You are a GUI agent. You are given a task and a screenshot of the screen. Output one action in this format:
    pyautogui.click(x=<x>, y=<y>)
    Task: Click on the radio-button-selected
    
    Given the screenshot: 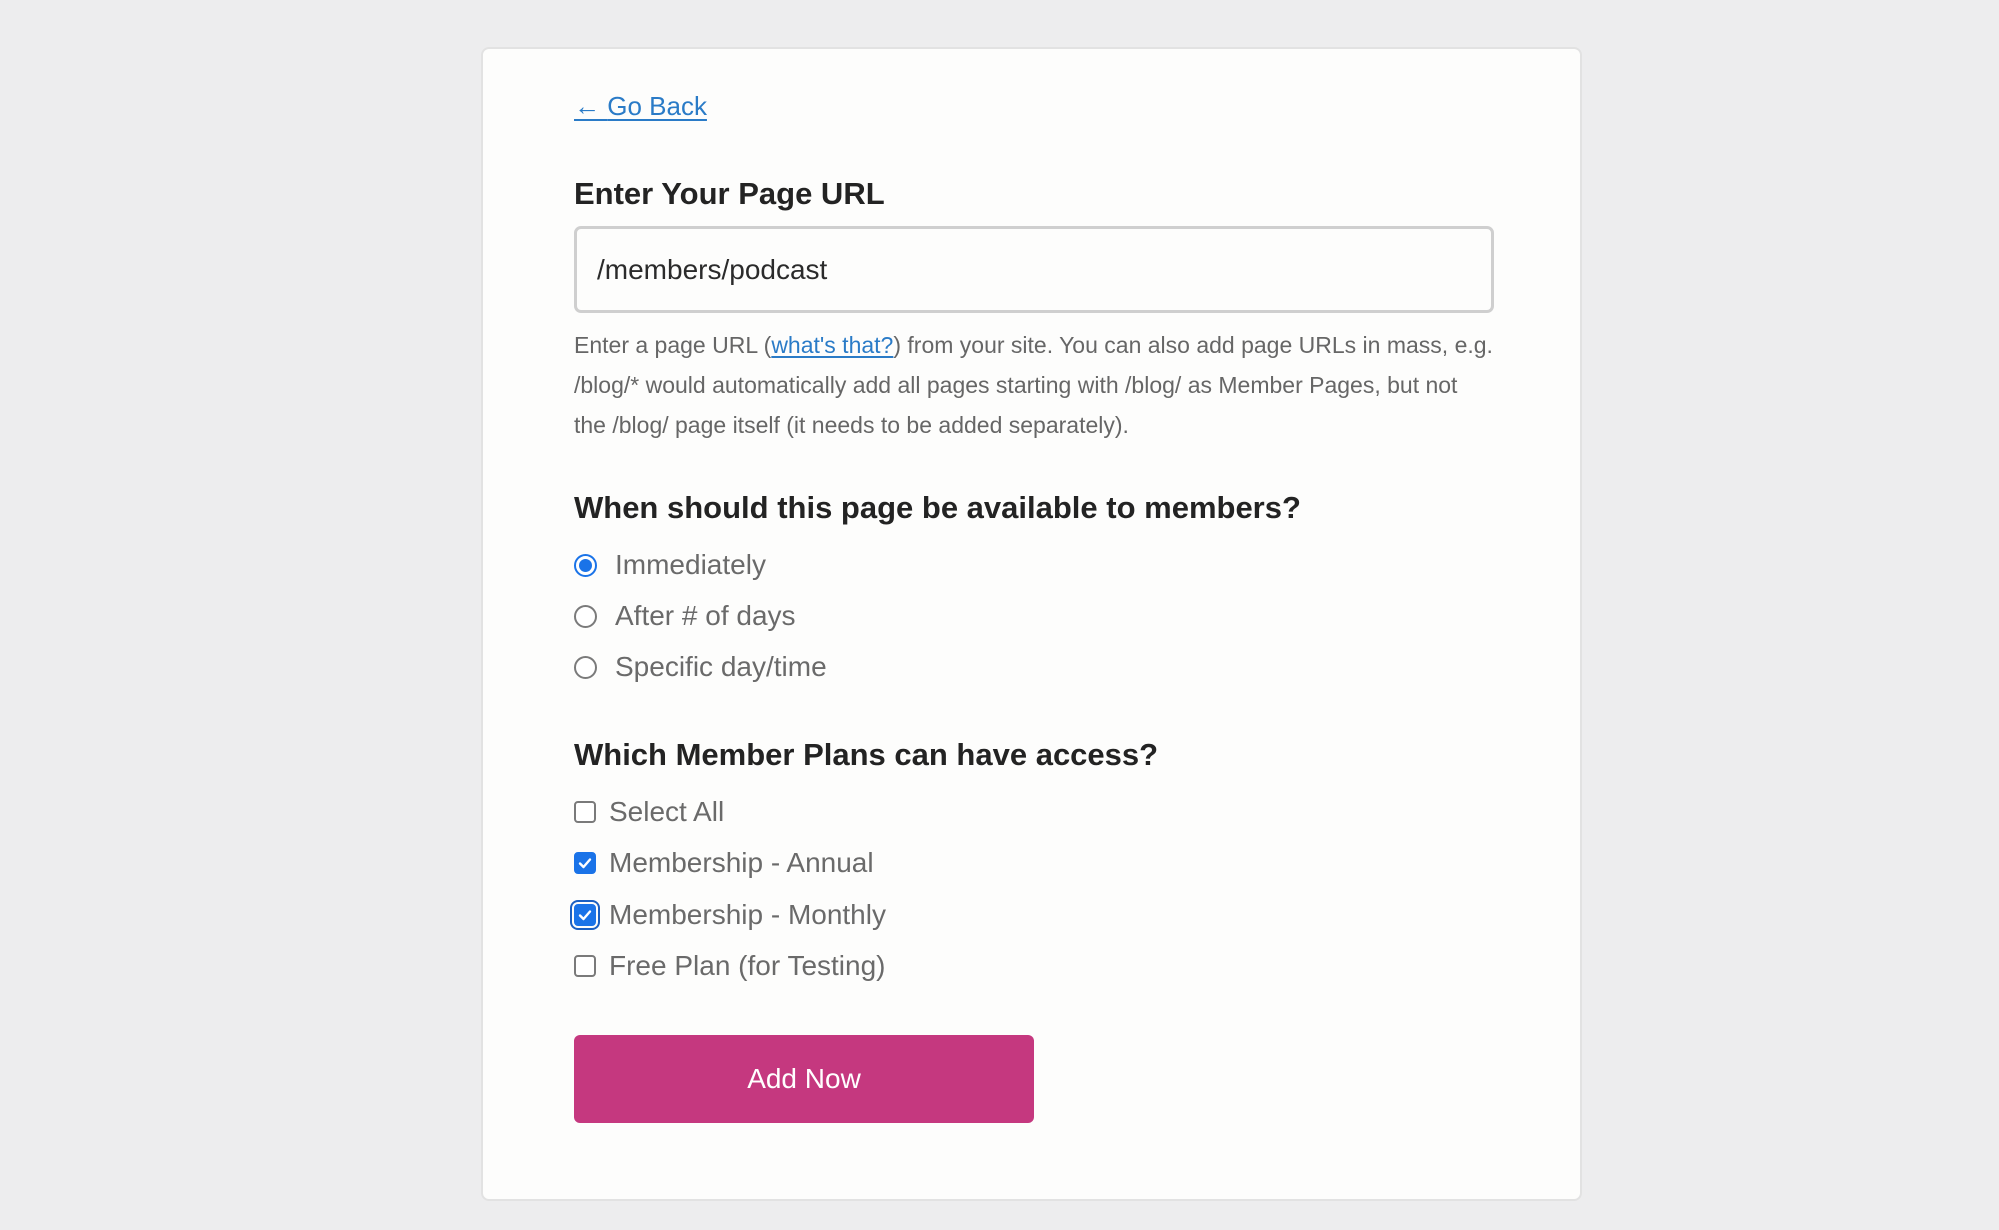 What is the action you would take?
    pyautogui.click(x=585, y=565)
    